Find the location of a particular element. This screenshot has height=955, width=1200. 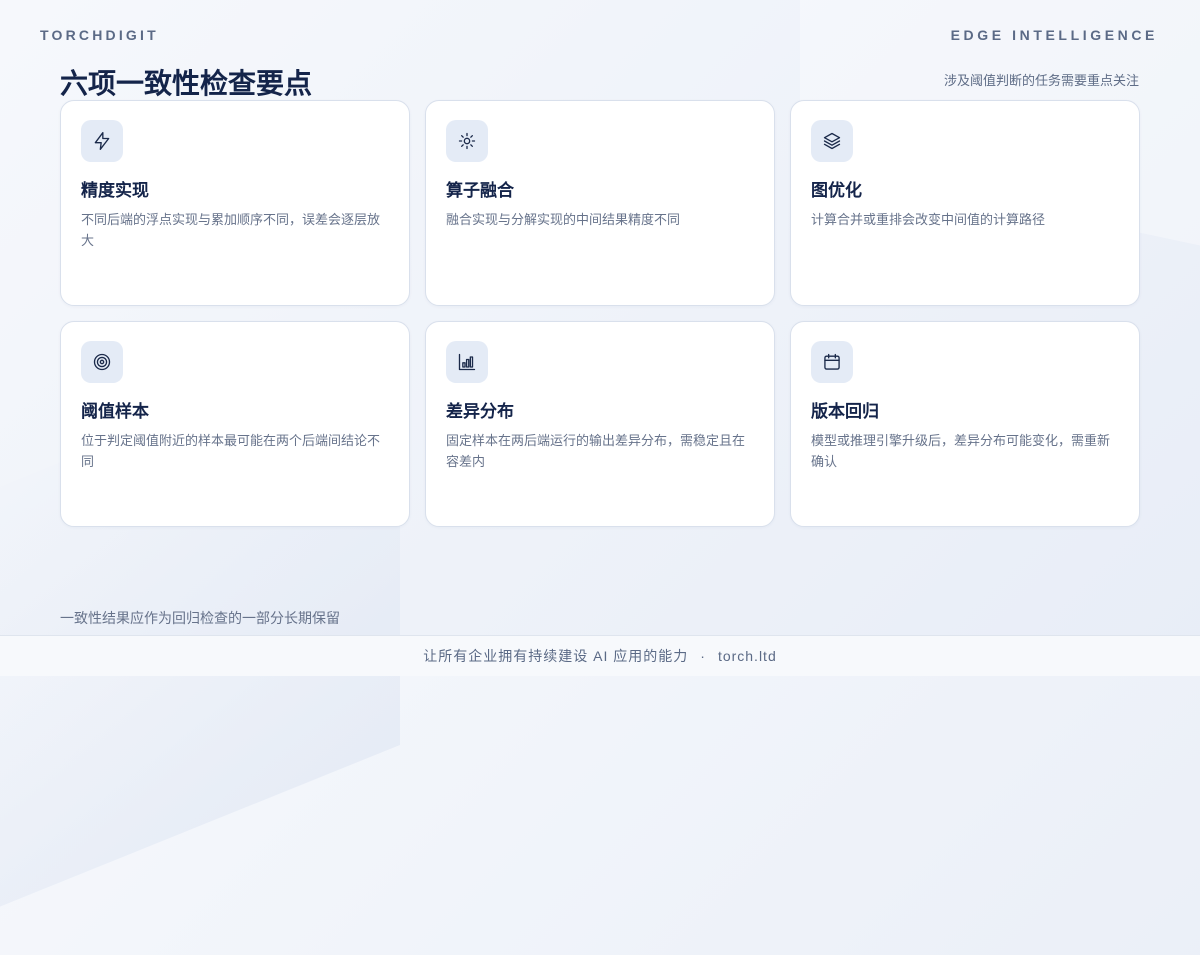

footer: 让所有企业拥有持续建设 AI 应用的能力 · torch.ltd is located at coordinates (600, 655).